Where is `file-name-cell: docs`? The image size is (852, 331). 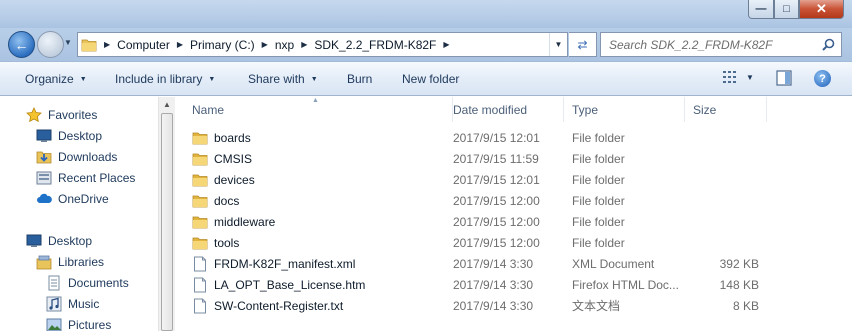 file-name-cell: docs is located at coordinates (215, 201).